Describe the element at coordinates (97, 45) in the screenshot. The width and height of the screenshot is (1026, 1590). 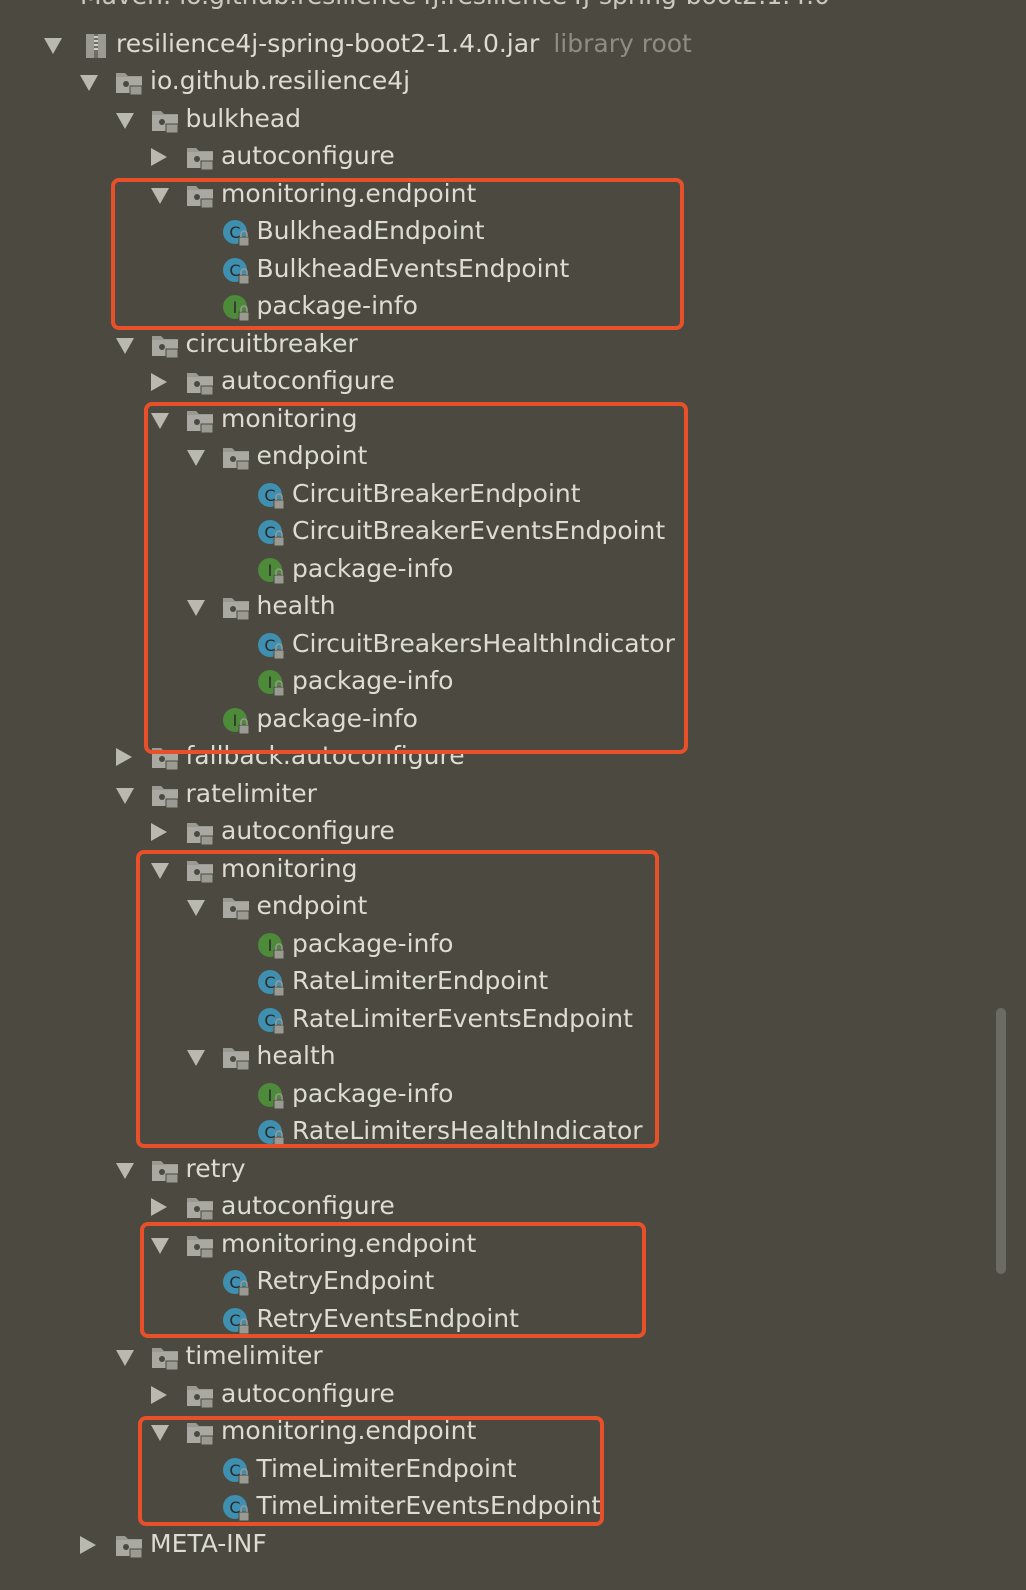
I see `jar-archive-icon` at that location.